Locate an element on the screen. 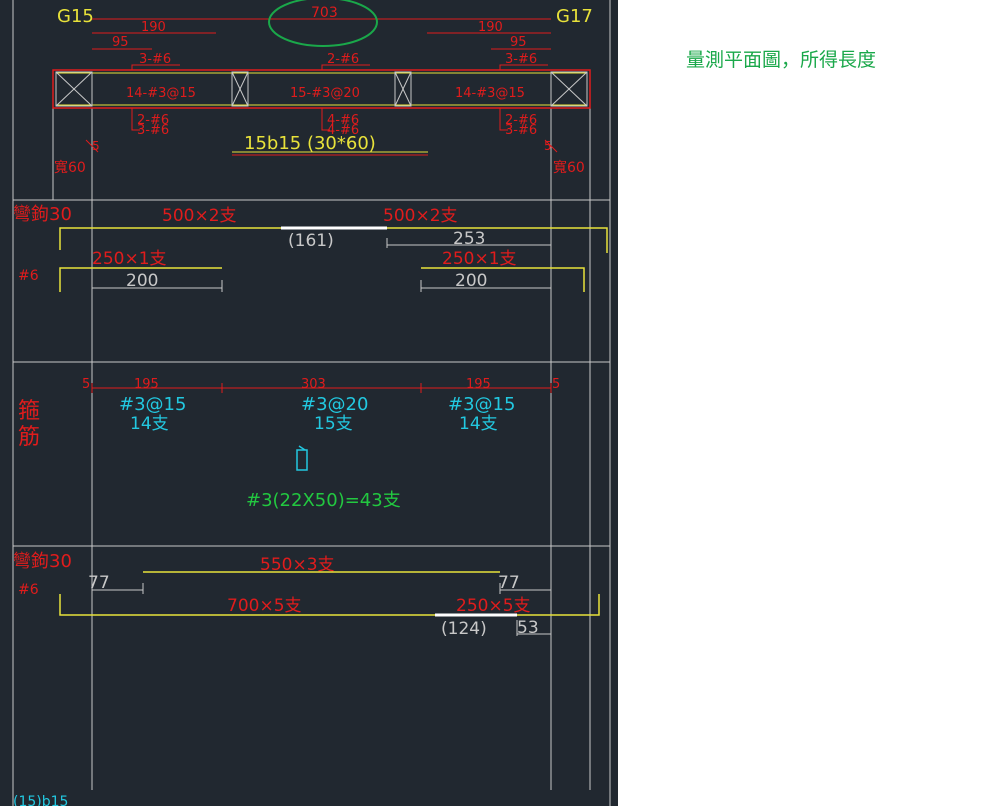 Image resolution: width=1006 pixels, height=806 pixels. bot-bar-right-2: 3-#6 is located at coordinates (521, 130).